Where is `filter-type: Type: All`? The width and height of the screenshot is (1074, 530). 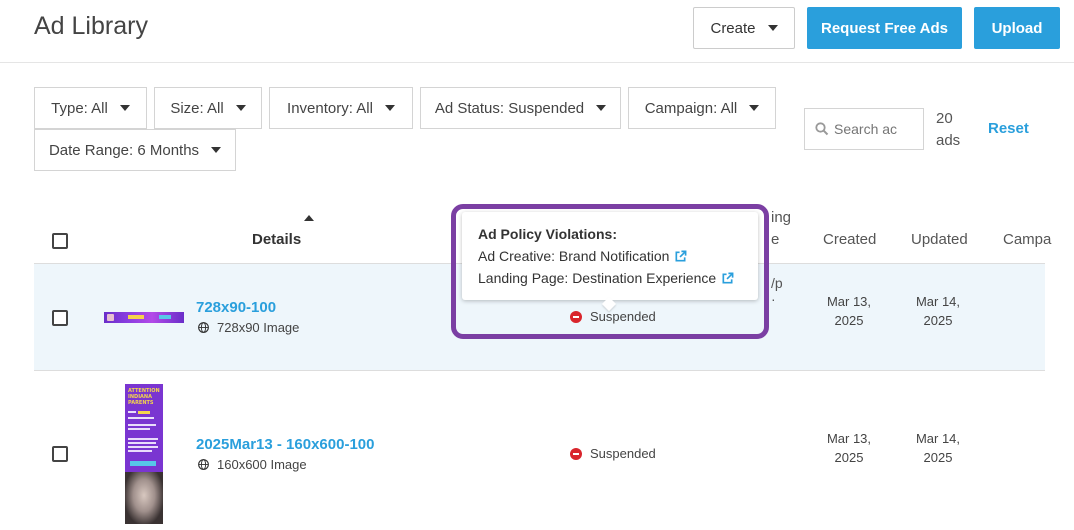
filter-type: Type: All is located at coordinates (90, 108).